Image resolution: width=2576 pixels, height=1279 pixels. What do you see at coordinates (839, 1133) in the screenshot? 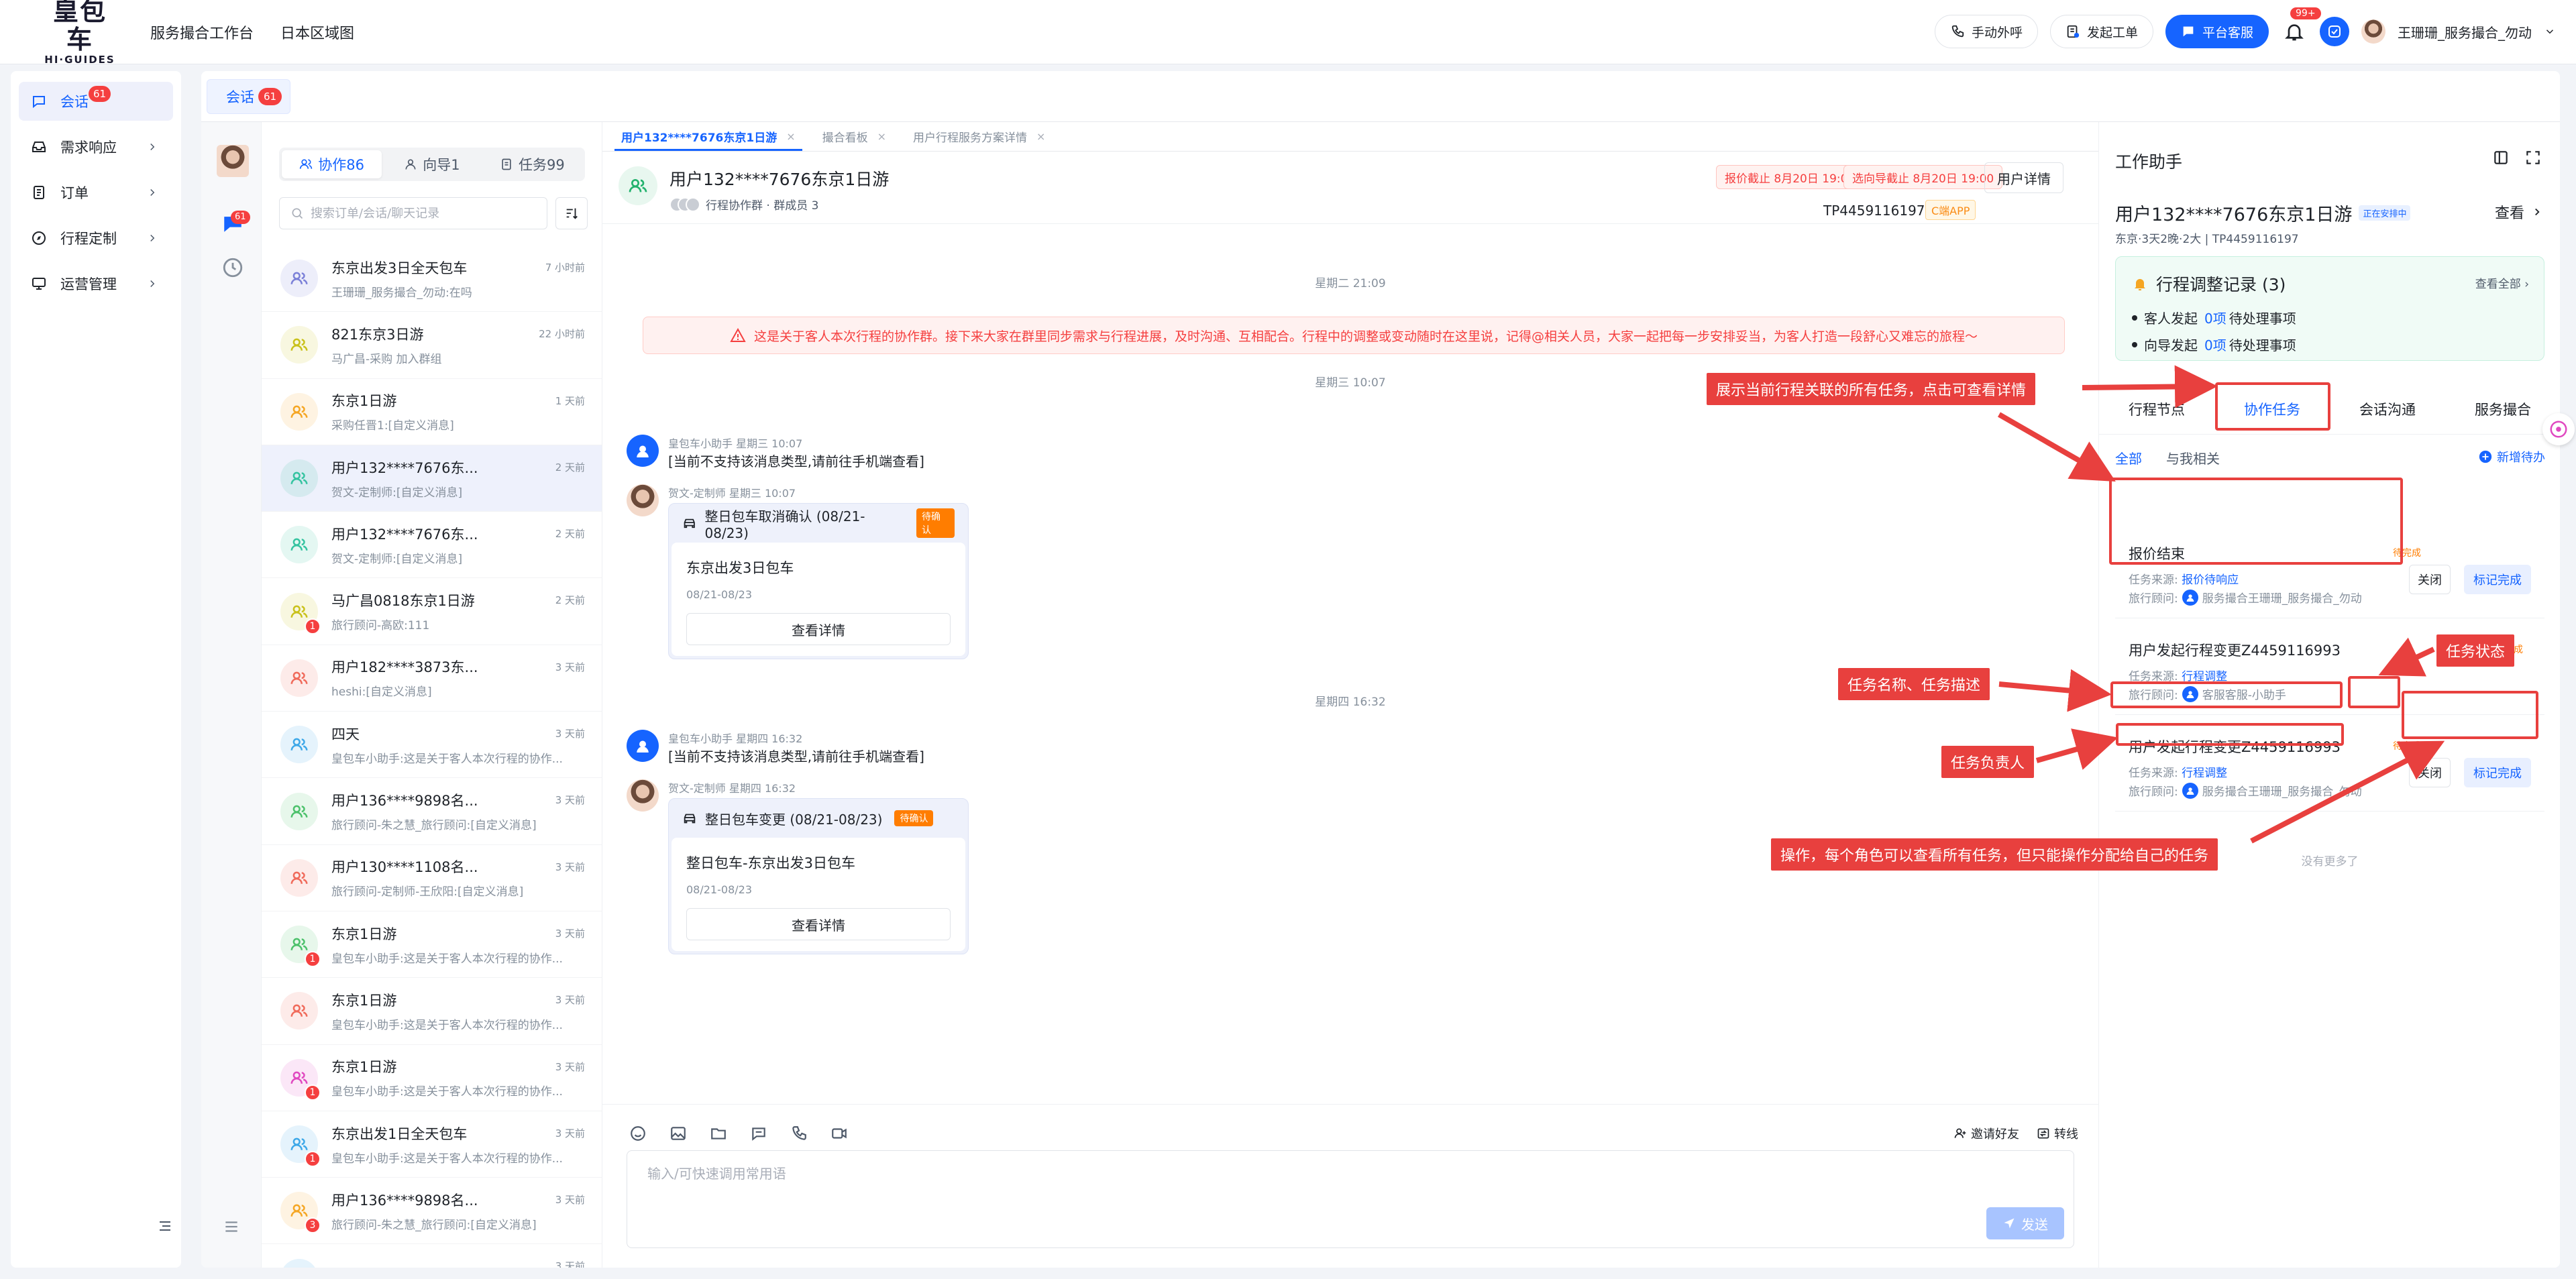
I see `video-icon` at bounding box center [839, 1133].